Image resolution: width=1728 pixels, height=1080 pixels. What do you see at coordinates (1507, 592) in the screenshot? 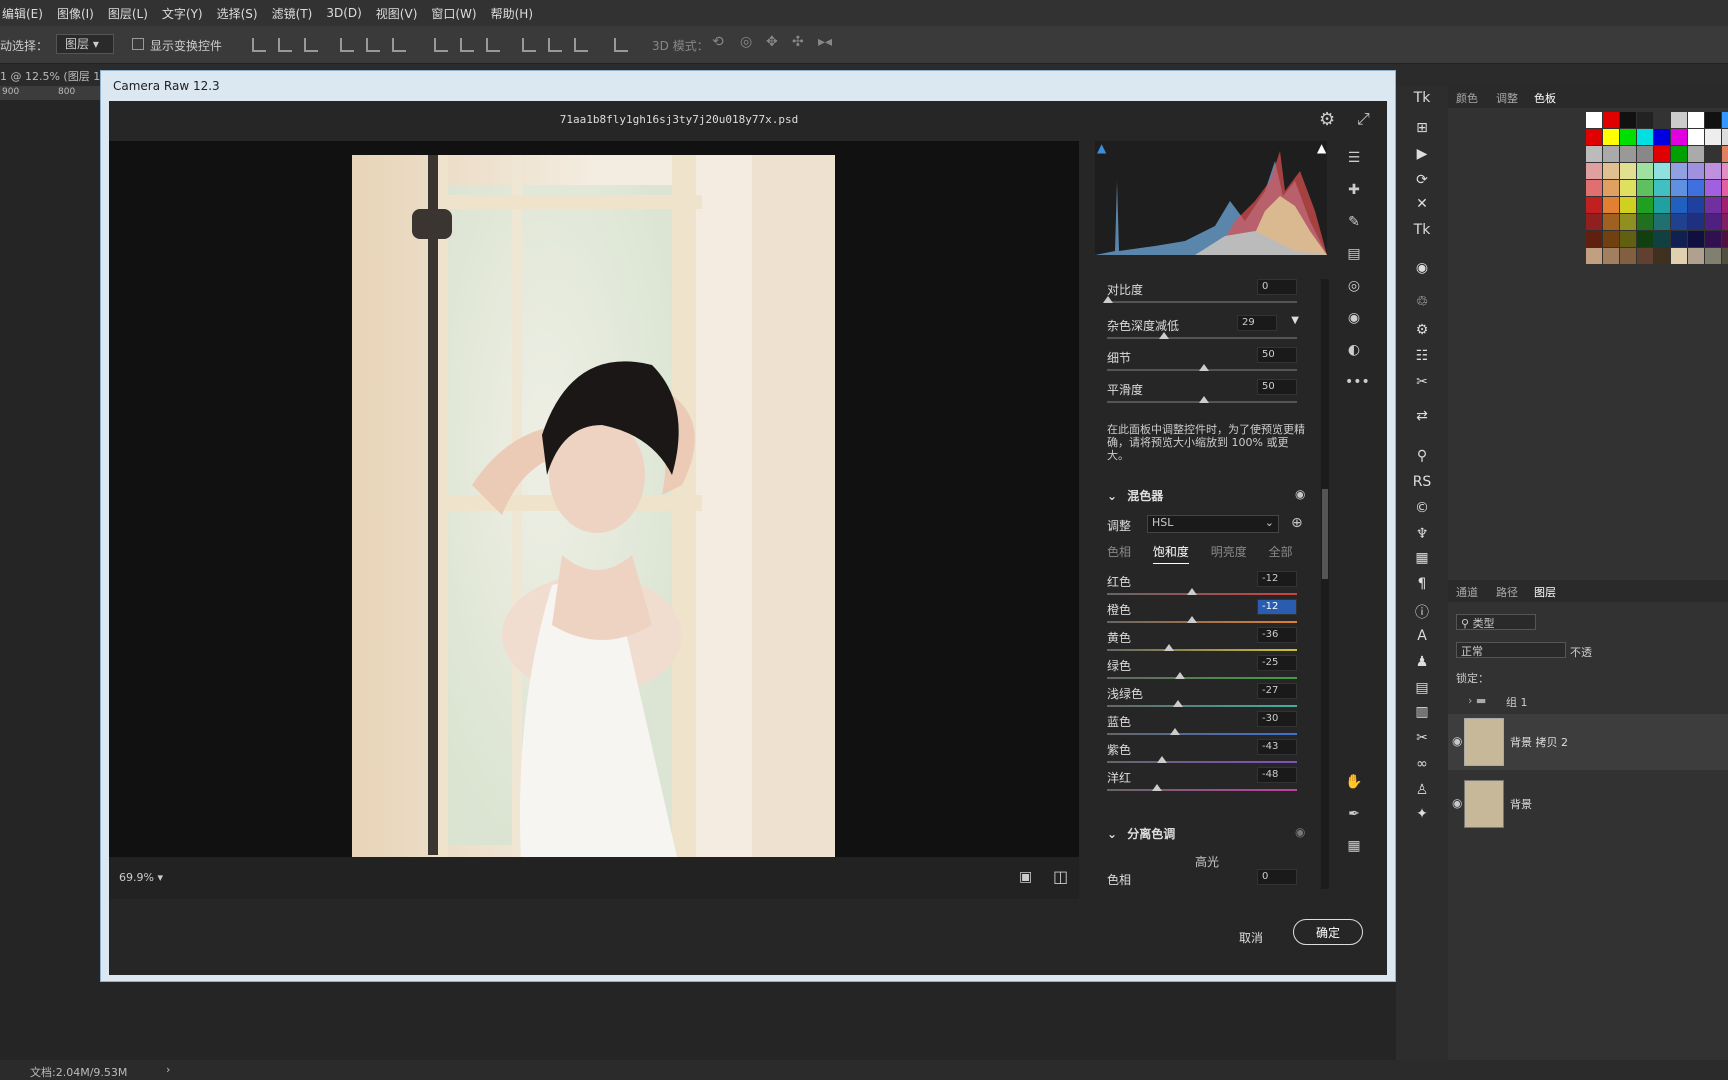
I see `tab-paths: 路径` at bounding box center [1507, 592].